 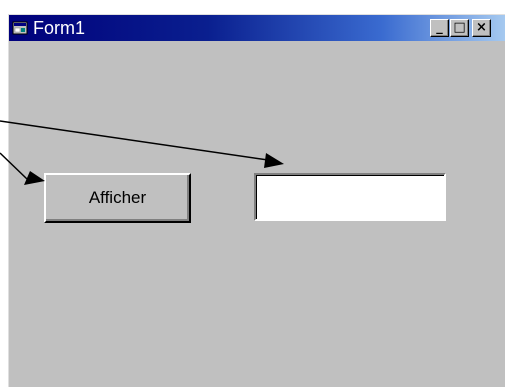 I want to click on title-bar: Form1 _ □ ×, so click(x=257, y=28).